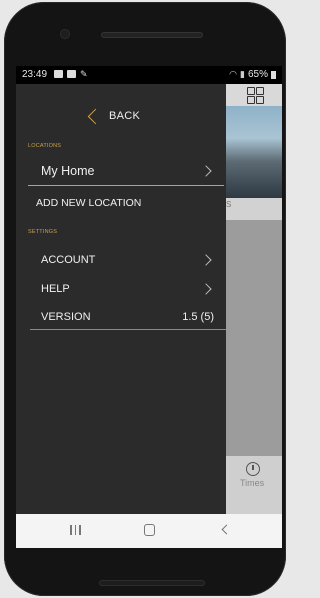  I want to click on wrench-icon: ✎, so click(84, 74).